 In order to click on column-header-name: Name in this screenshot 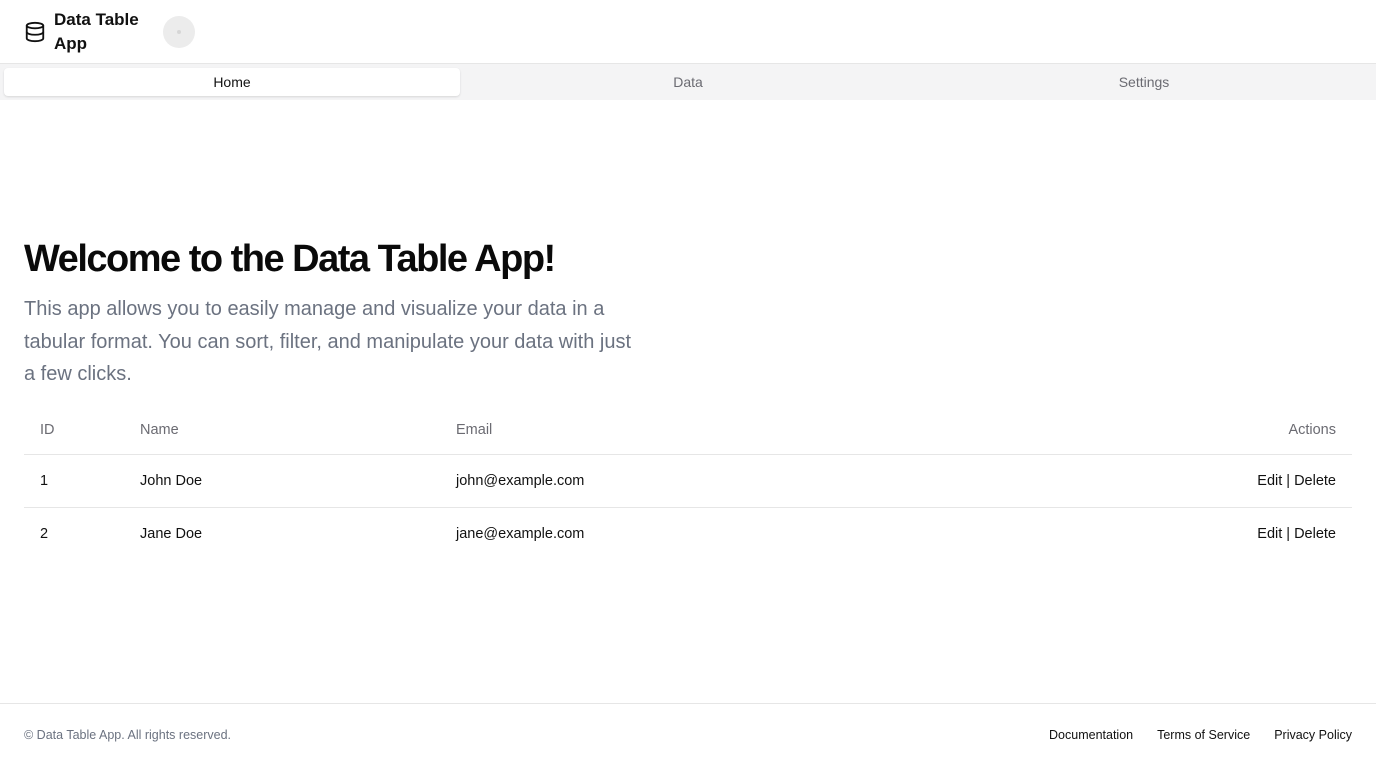, I will do `click(282, 430)`.